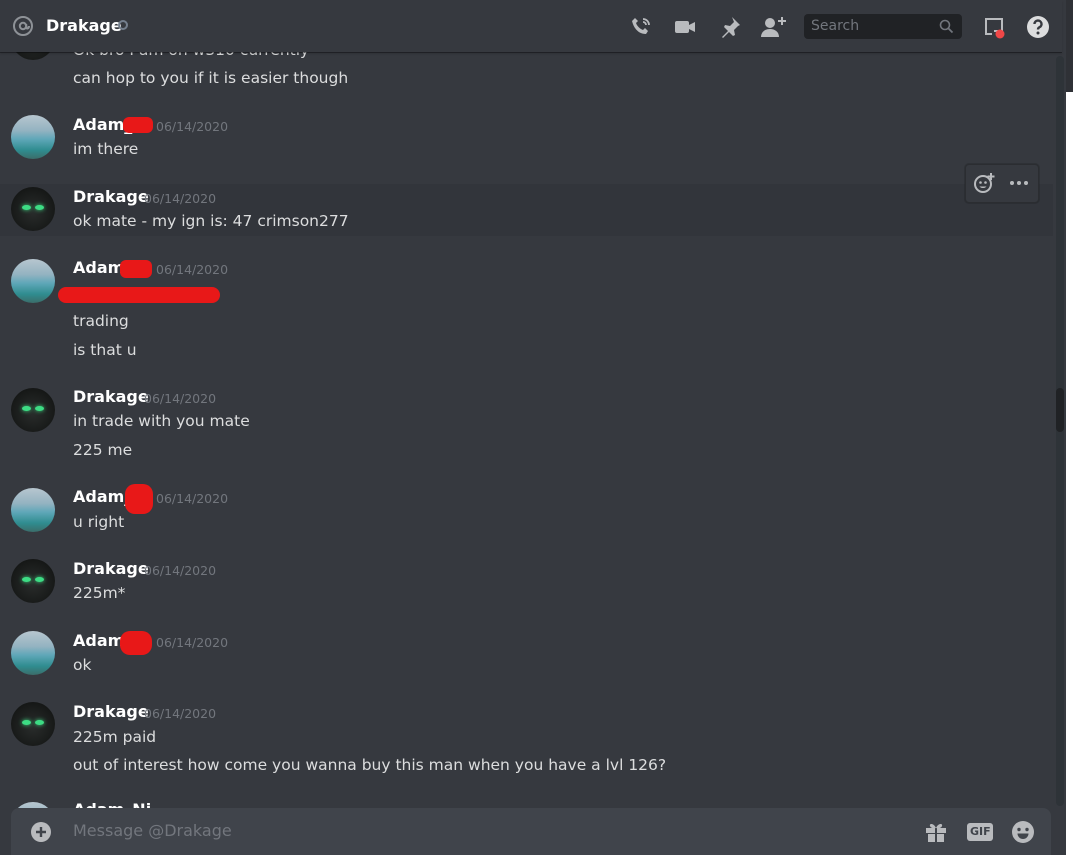  What do you see at coordinates (106, 149) in the screenshot?
I see `message-text: im there` at bounding box center [106, 149].